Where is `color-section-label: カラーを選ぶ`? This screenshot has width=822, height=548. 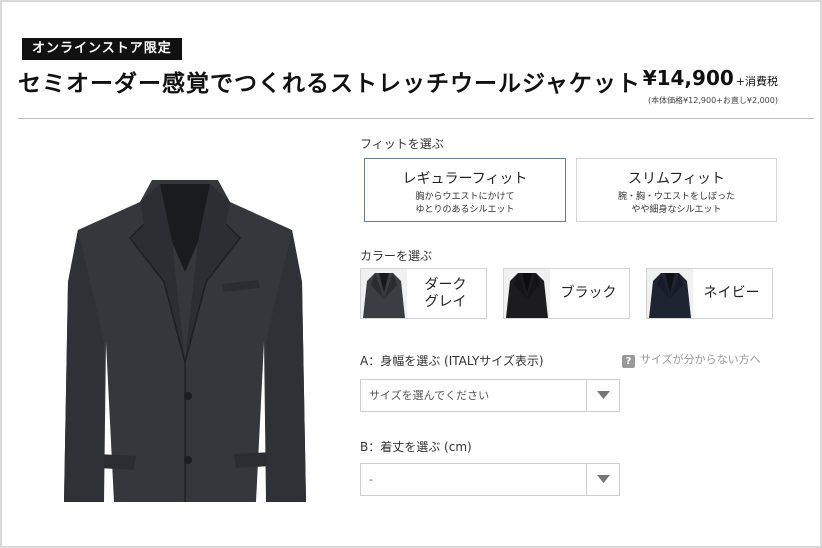 color-section-label: カラーを選ぶ is located at coordinates (396, 256).